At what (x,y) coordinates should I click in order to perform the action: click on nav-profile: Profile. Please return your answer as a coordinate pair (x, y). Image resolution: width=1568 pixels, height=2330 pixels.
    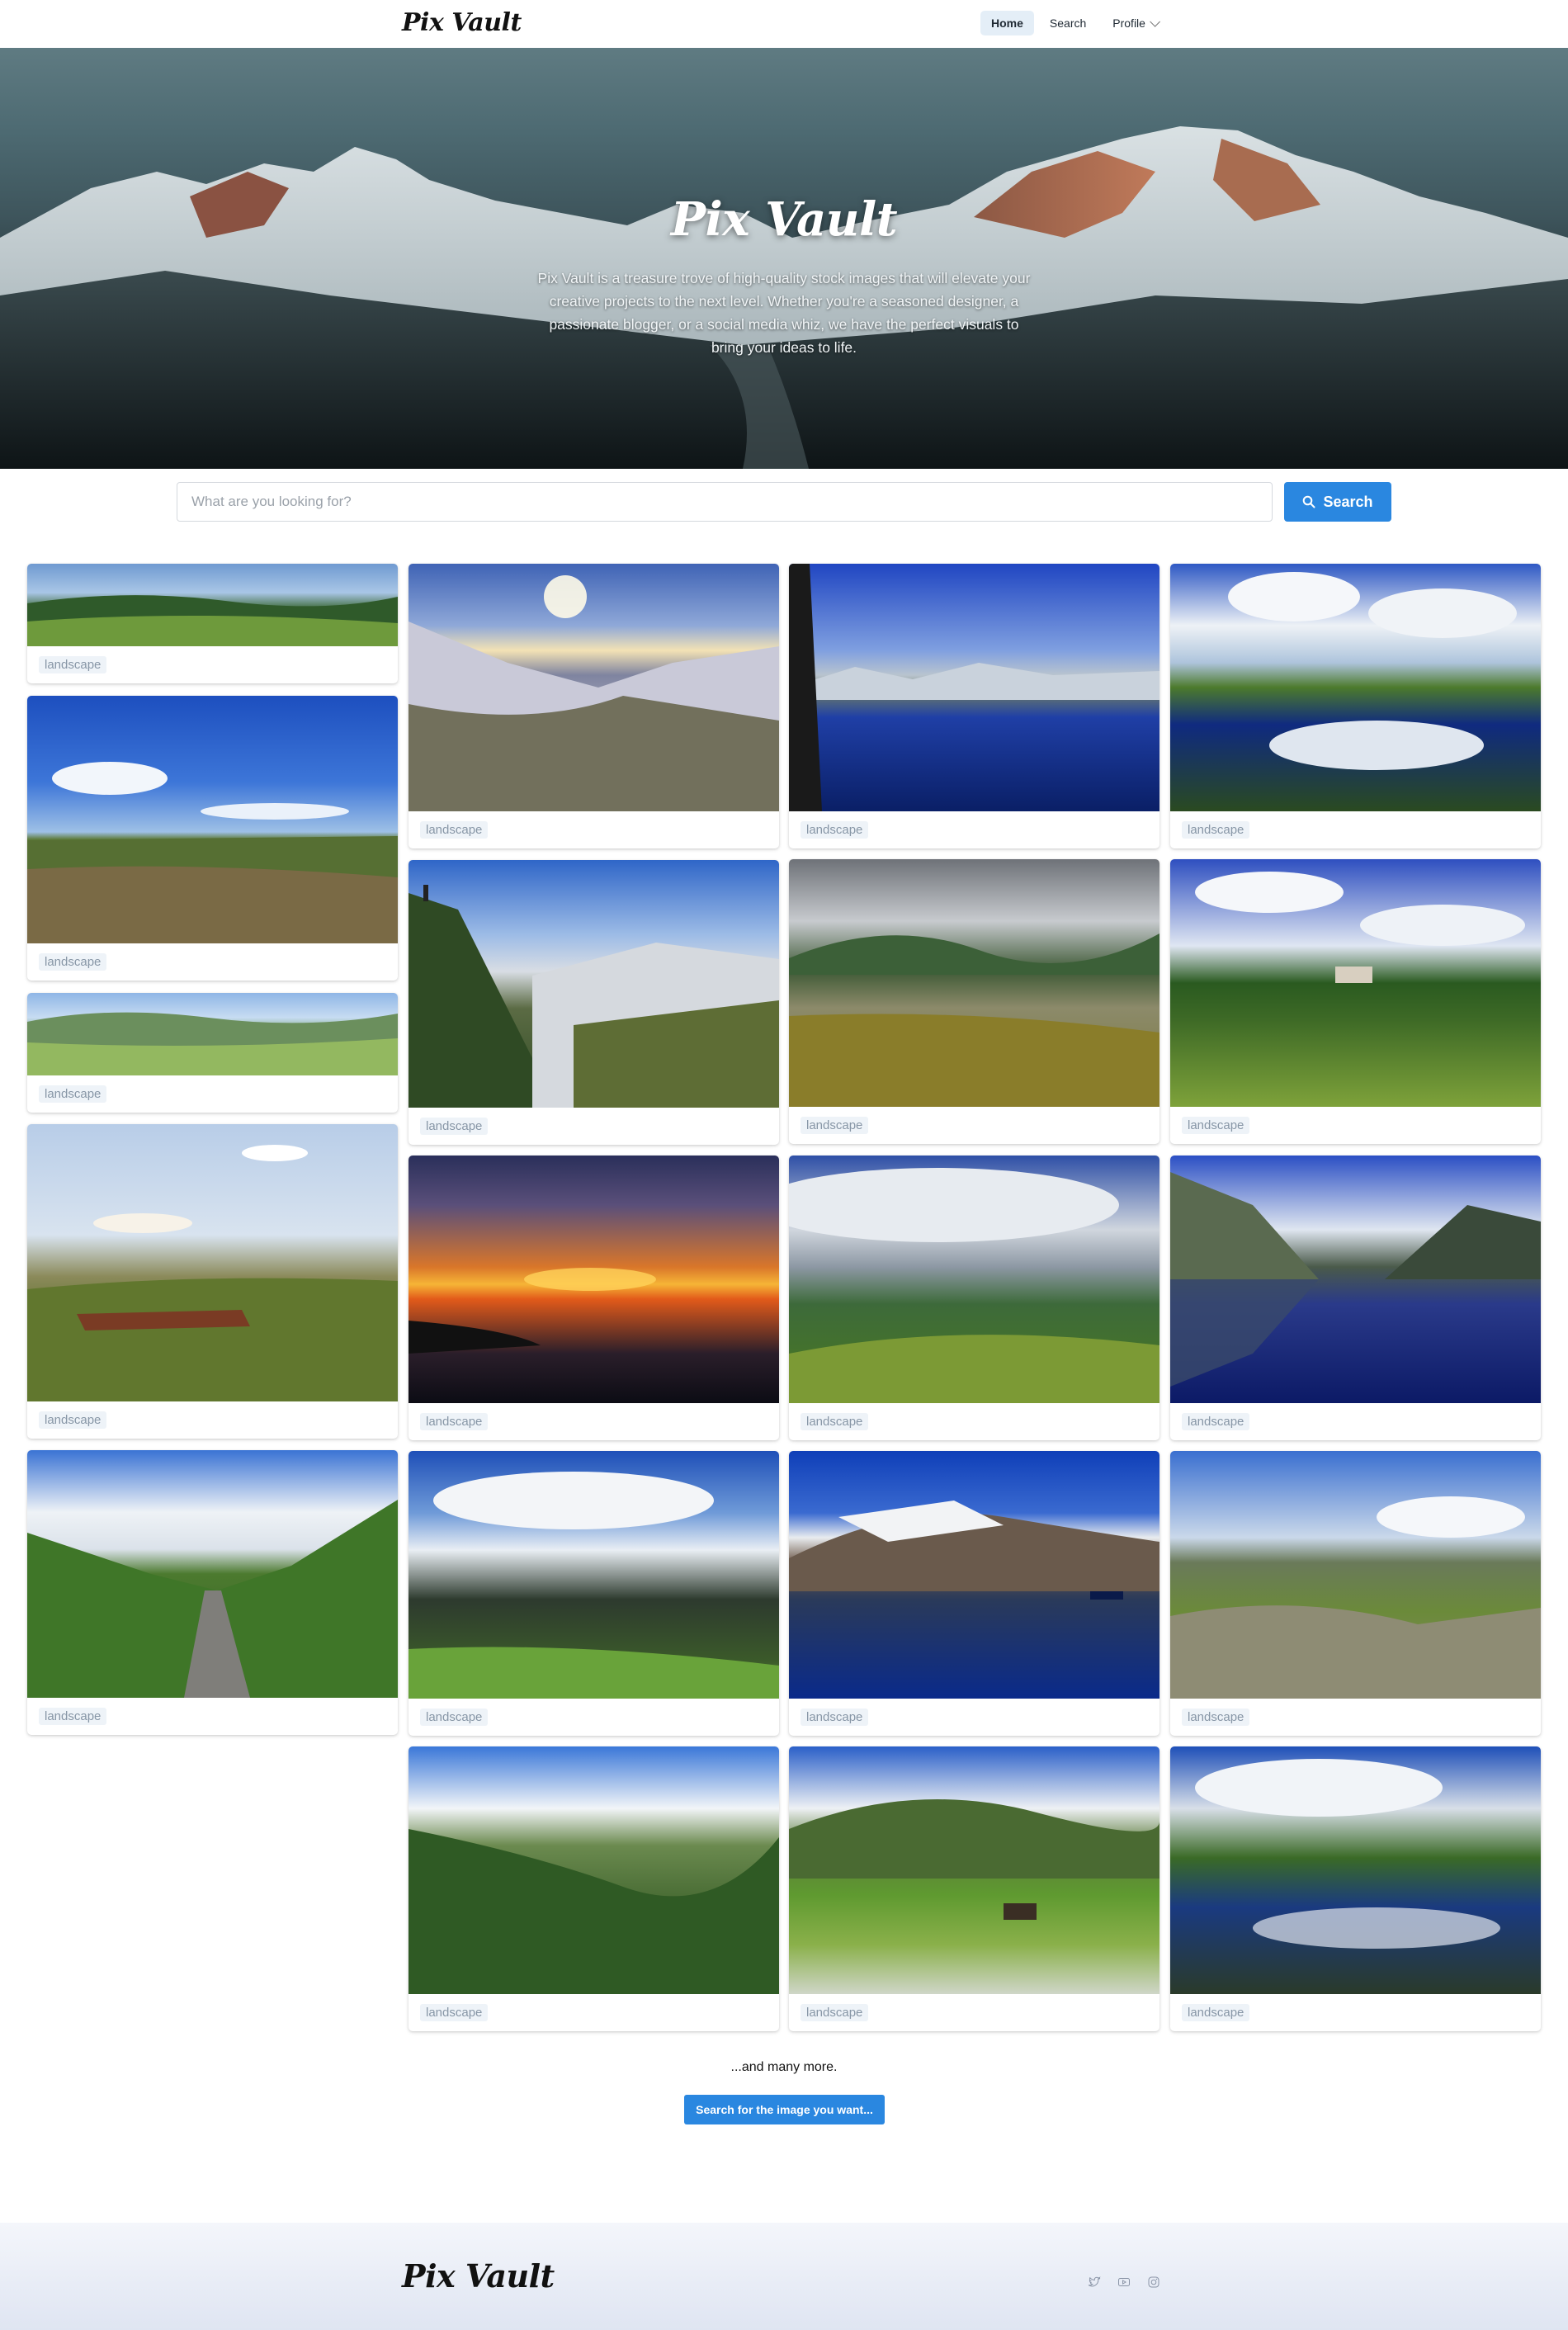
    Looking at the image, I should click on (1135, 23).